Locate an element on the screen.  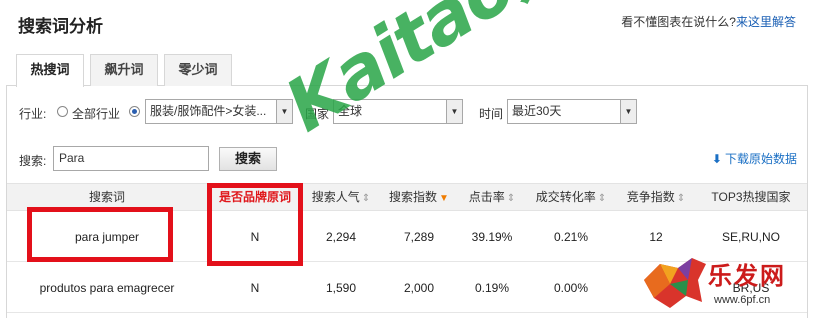
country-select-value: 全球 is located at coordinates (350, 111).